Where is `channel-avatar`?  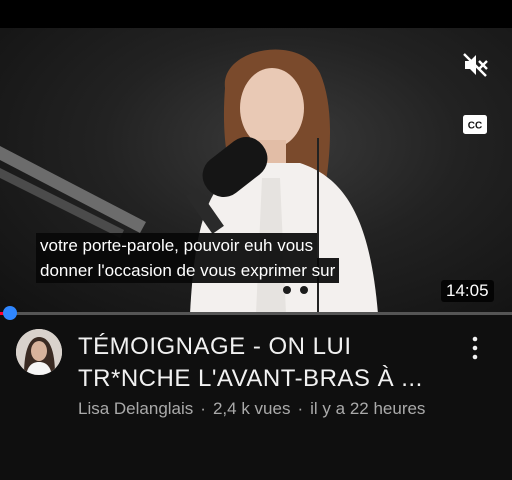 channel-avatar is located at coordinates (39, 352).